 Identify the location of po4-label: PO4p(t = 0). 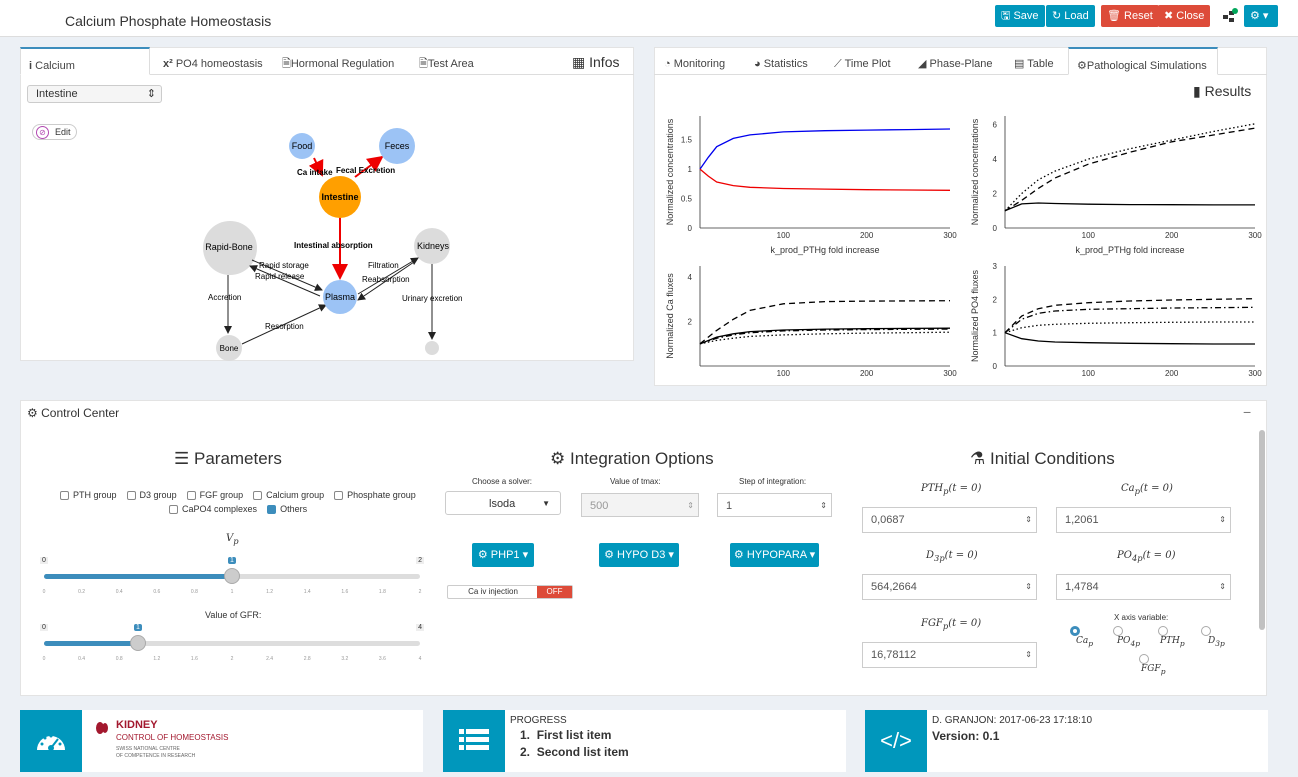
(1146, 556).